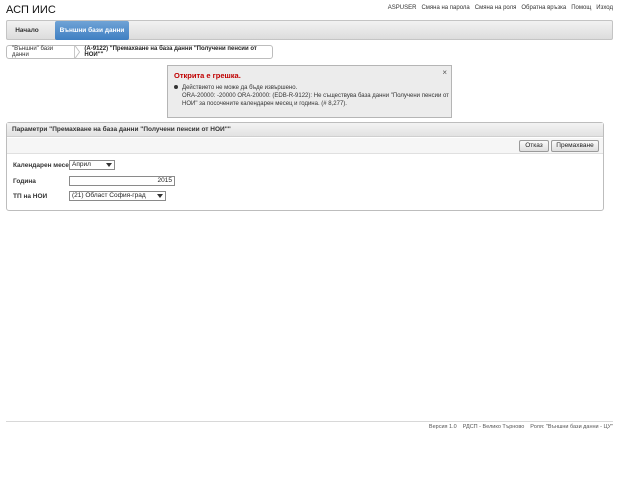 The height and width of the screenshot is (502, 627). I want to click on user-link: ASPUSER, so click(402, 8).